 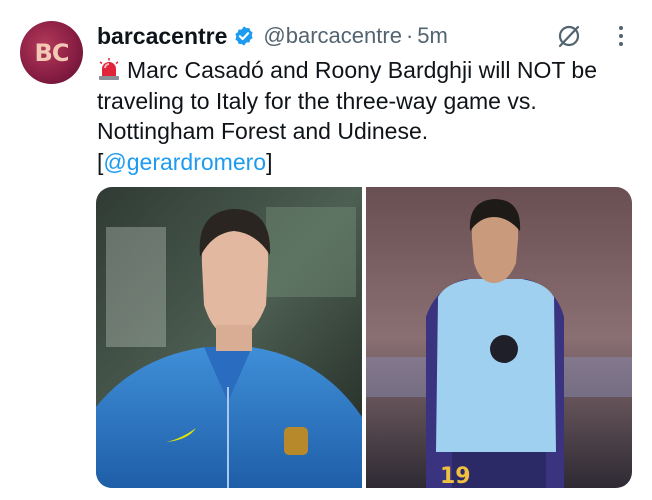 I want to click on author-name: barcacentre, so click(x=162, y=36).